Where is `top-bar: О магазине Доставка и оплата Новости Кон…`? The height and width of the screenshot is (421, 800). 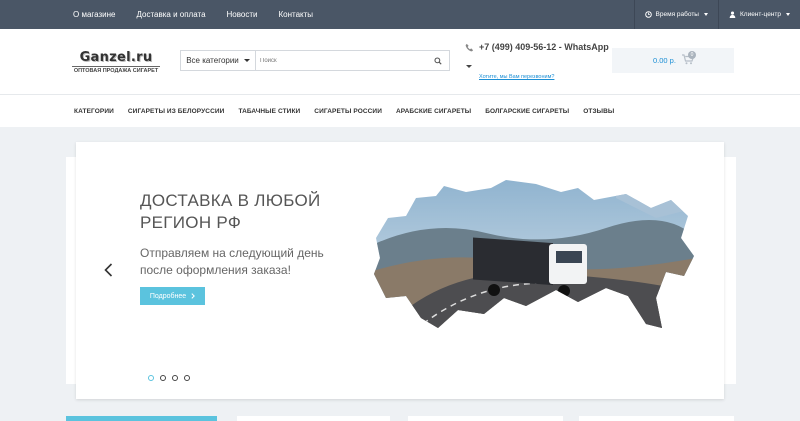
top-bar: О магазине Доставка и оплата Новости Кон… is located at coordinates (400, 14).